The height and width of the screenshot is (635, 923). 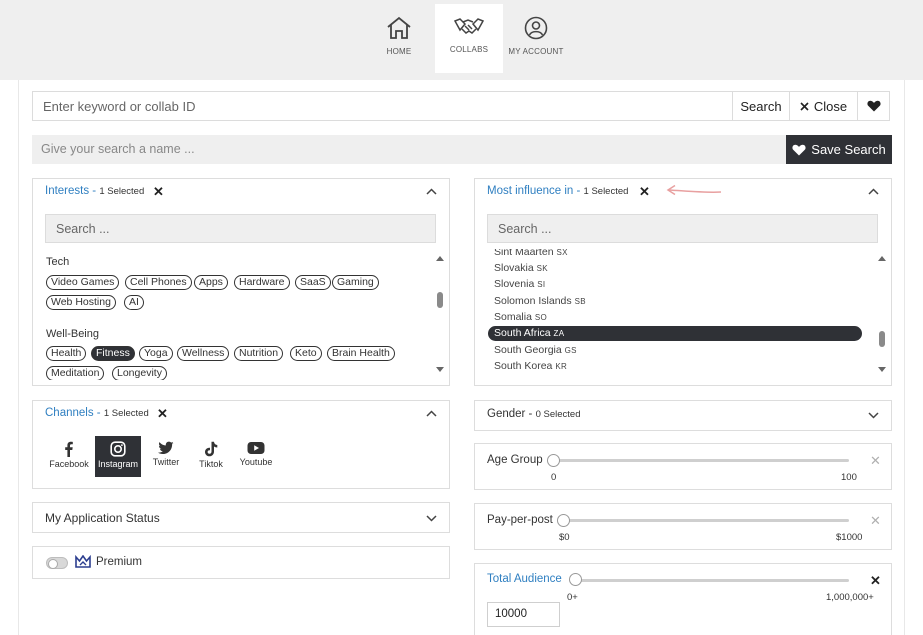 What do you see at coordinates (166, 447) in the screenshot?
I see `twitter-icon` at bounding box center [166, 447].